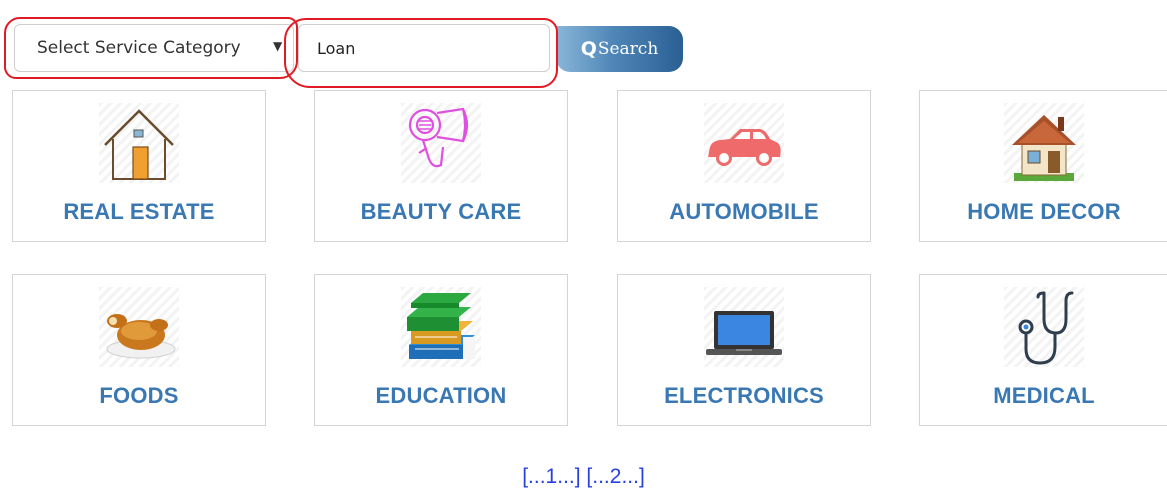  I want to click on books-icon, so click(441, 327).